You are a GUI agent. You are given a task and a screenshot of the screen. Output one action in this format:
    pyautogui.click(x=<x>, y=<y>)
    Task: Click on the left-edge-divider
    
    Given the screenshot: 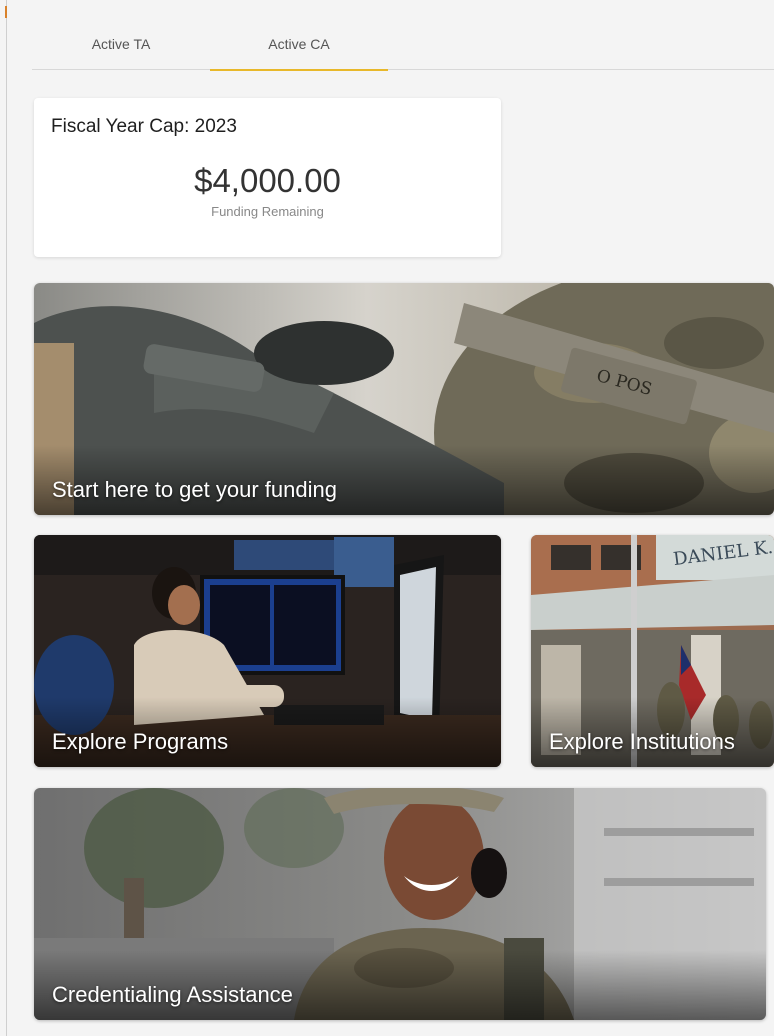 What is the action you would take?
    pyautogui.click(x=6, y=518)
    